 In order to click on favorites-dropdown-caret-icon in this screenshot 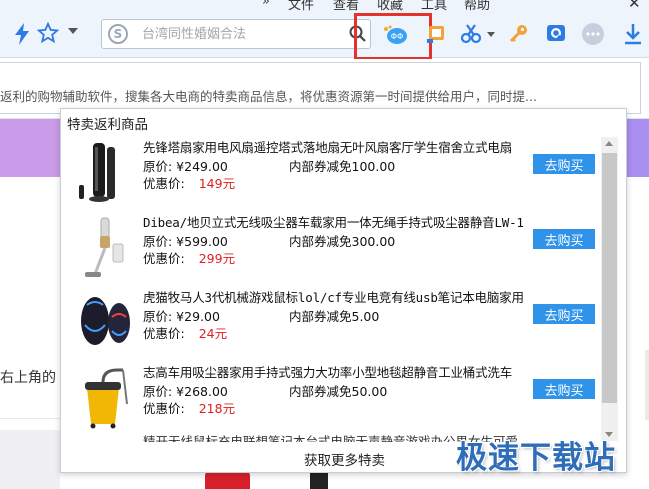, I will do `click(73, 31)`.